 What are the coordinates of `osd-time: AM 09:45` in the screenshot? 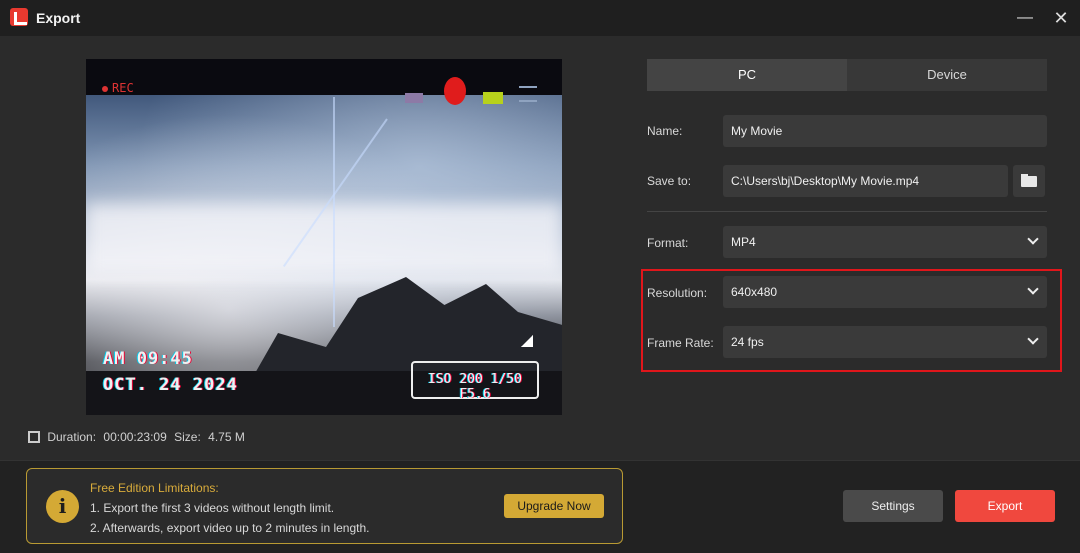 It's located at (148, 359).